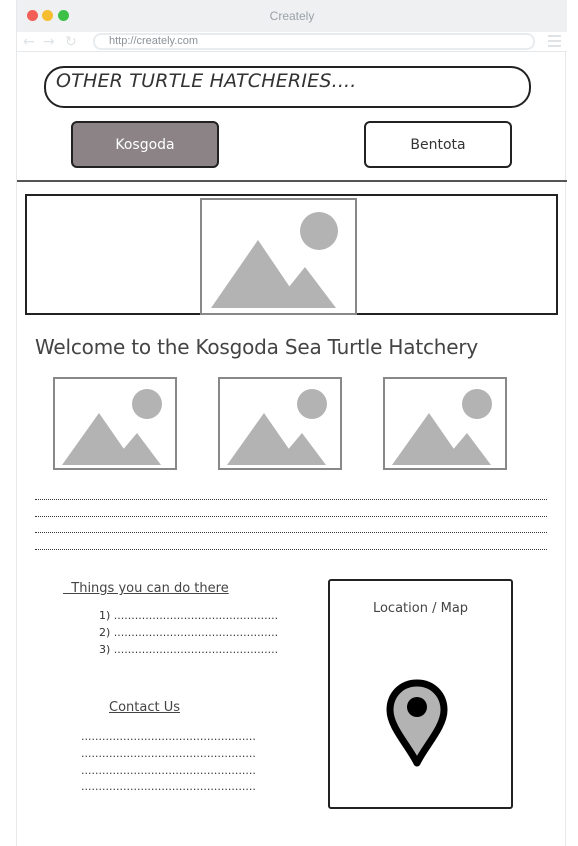  Describe the element at coordinates (554, 41) in the screenshot. I see `hamburger-menu-icon` at that location.